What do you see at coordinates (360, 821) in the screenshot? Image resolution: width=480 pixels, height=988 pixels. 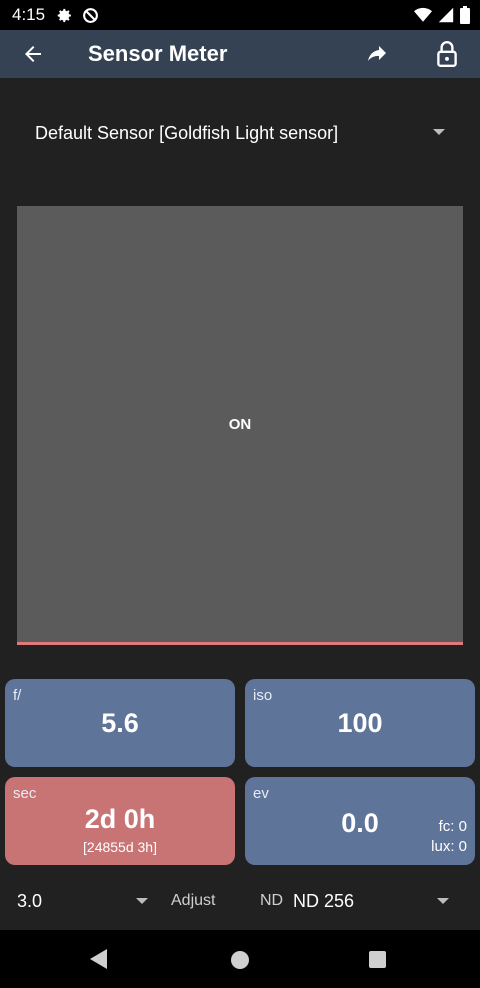 I see `ev-card: ev 0.0 fc: 0 lux: 0` at bounding box center [360, 821].